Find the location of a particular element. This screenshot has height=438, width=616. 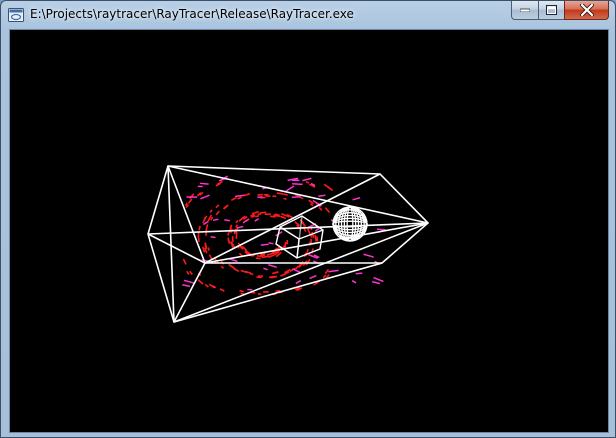

close-icon is located at coordinates (586, 10).